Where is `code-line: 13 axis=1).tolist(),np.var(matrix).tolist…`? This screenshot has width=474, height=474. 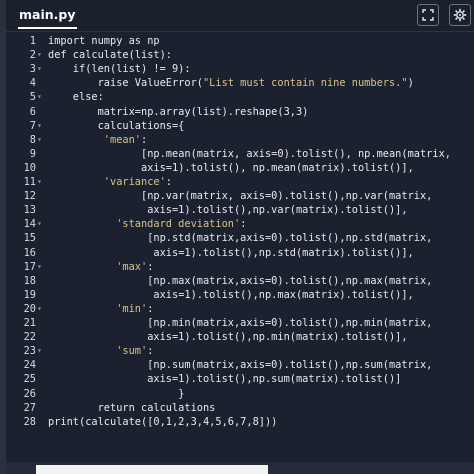 code-line: 13 axis=1).tolist(),np.var(matrix).tolist… is located at coordinates (240, 210).